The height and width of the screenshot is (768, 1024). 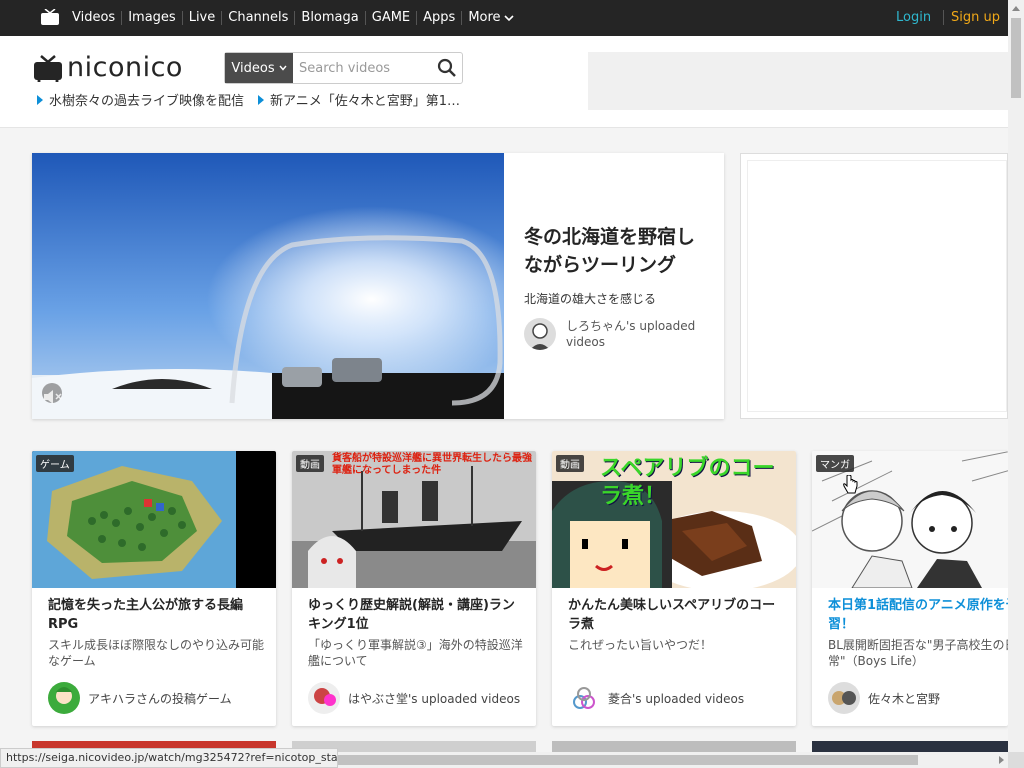 What do you see at coordinates (798, 81) in the screenshot?
I see `header-ad-area` at bounding box center [798, 81].